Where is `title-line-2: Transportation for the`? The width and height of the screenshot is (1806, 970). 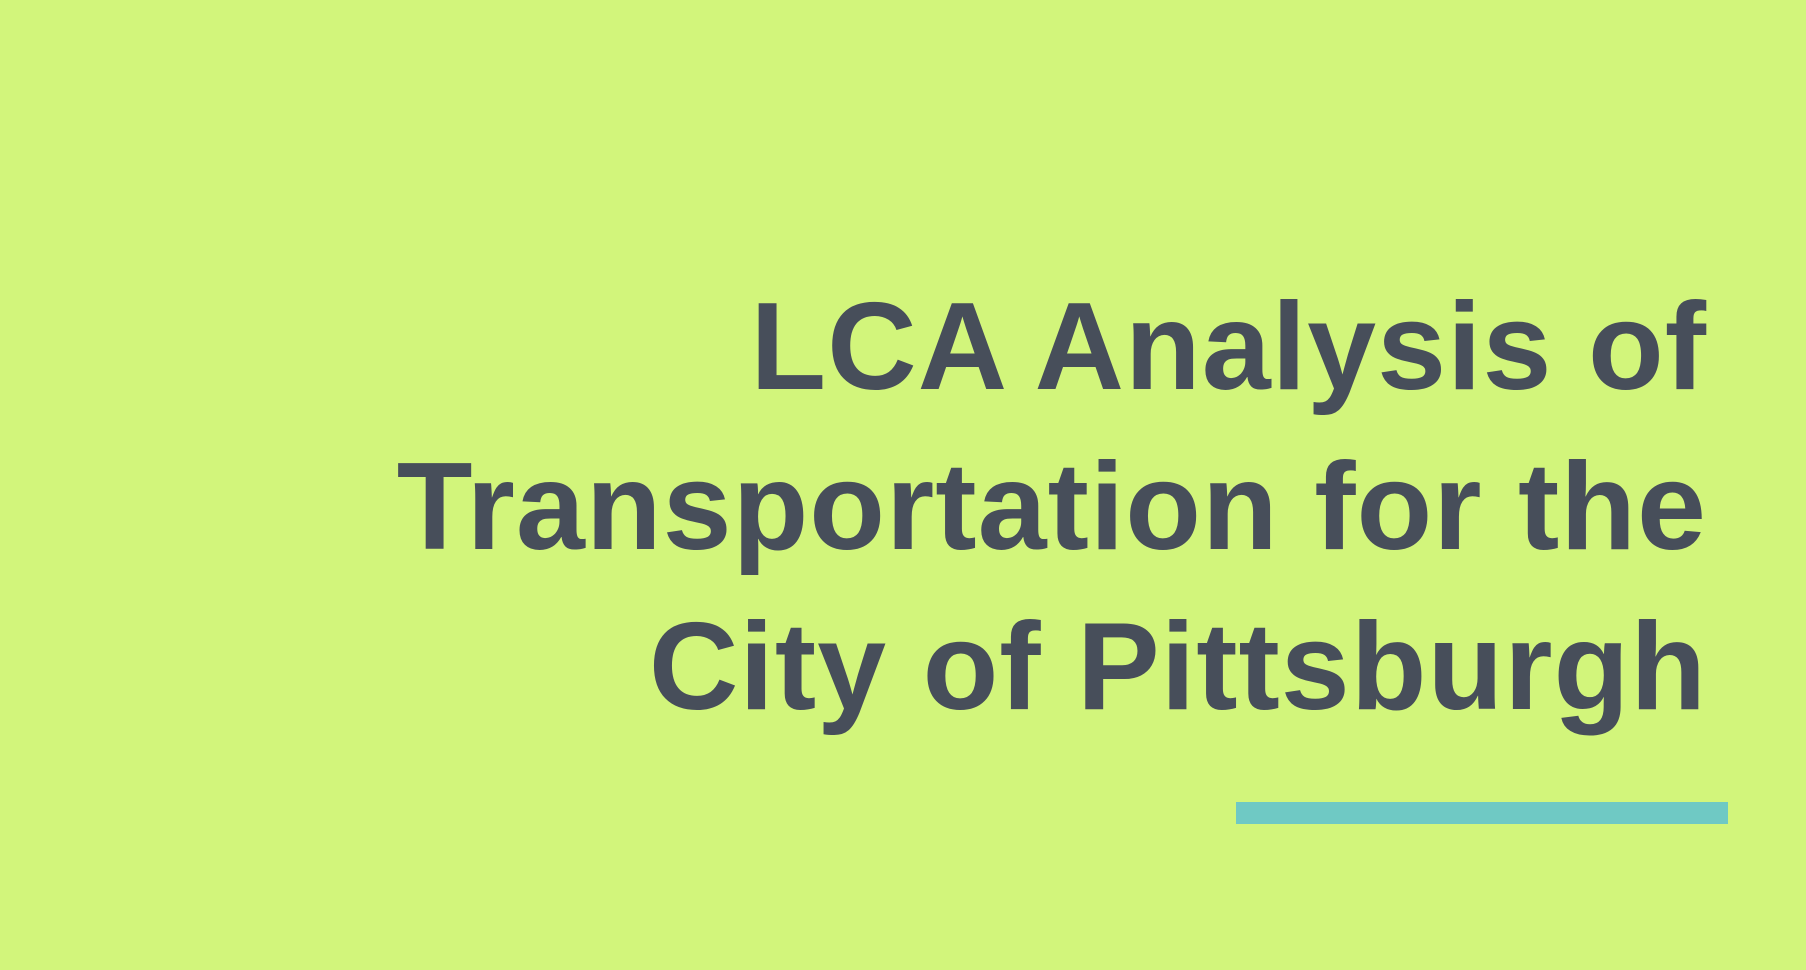 title-line-2: Transportation for the is located at coordinates (1051, 507).